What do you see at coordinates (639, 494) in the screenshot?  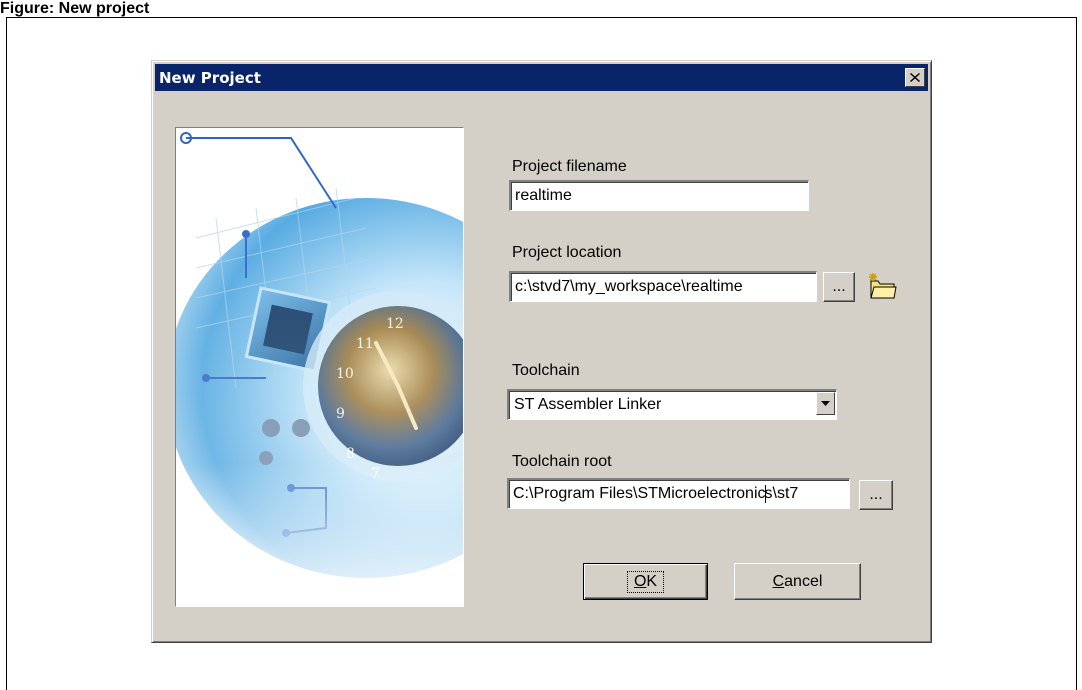 I see `toolchain-root-value-start: C:\Program Files\STMicroelectronic` at bounding box center [639, 494].